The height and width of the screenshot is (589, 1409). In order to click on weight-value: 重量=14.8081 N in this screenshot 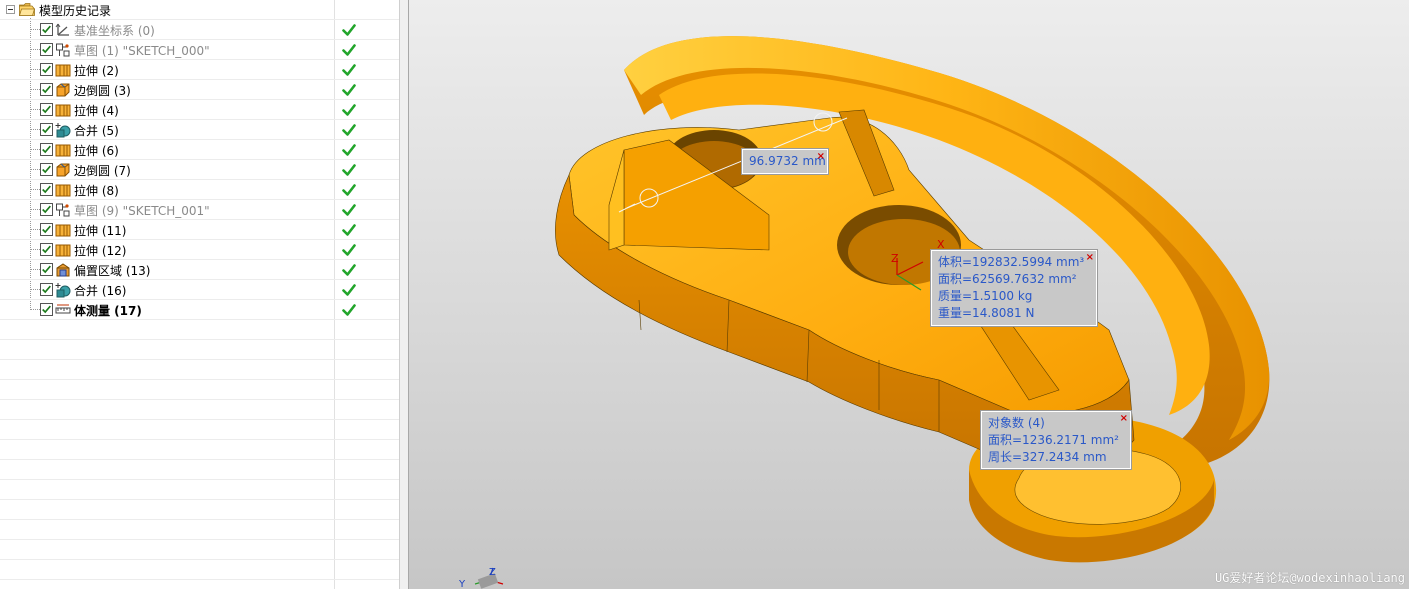, I will do `click(986, 313)`.